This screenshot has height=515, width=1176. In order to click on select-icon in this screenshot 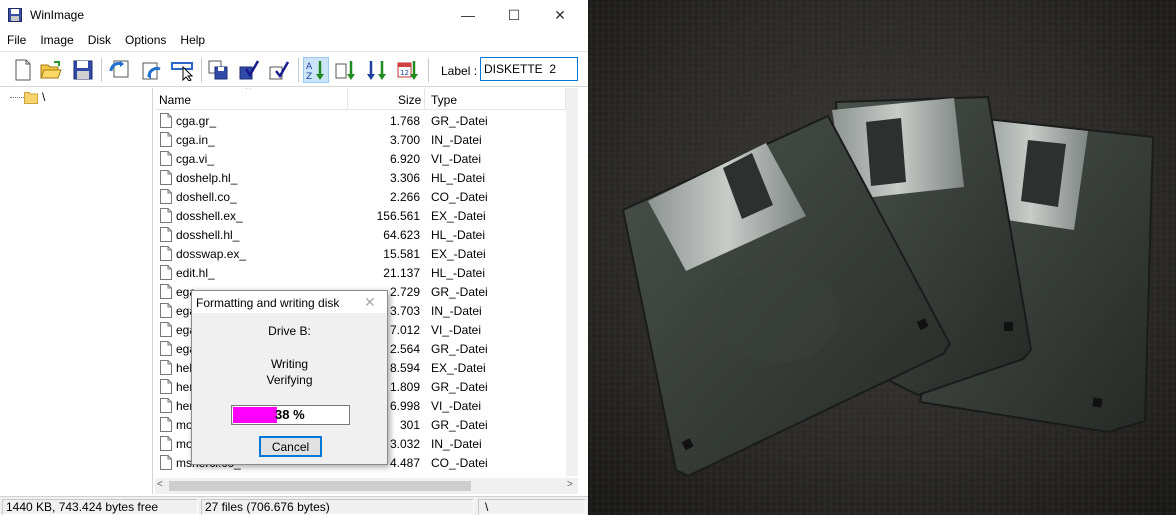, I will do `click(182, 71)`.